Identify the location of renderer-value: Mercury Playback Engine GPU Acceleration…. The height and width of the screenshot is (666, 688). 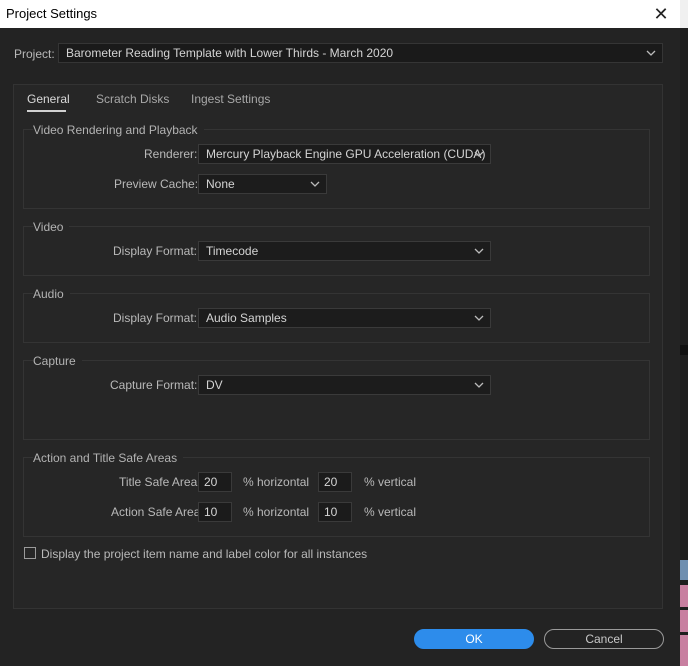
(346, 154).